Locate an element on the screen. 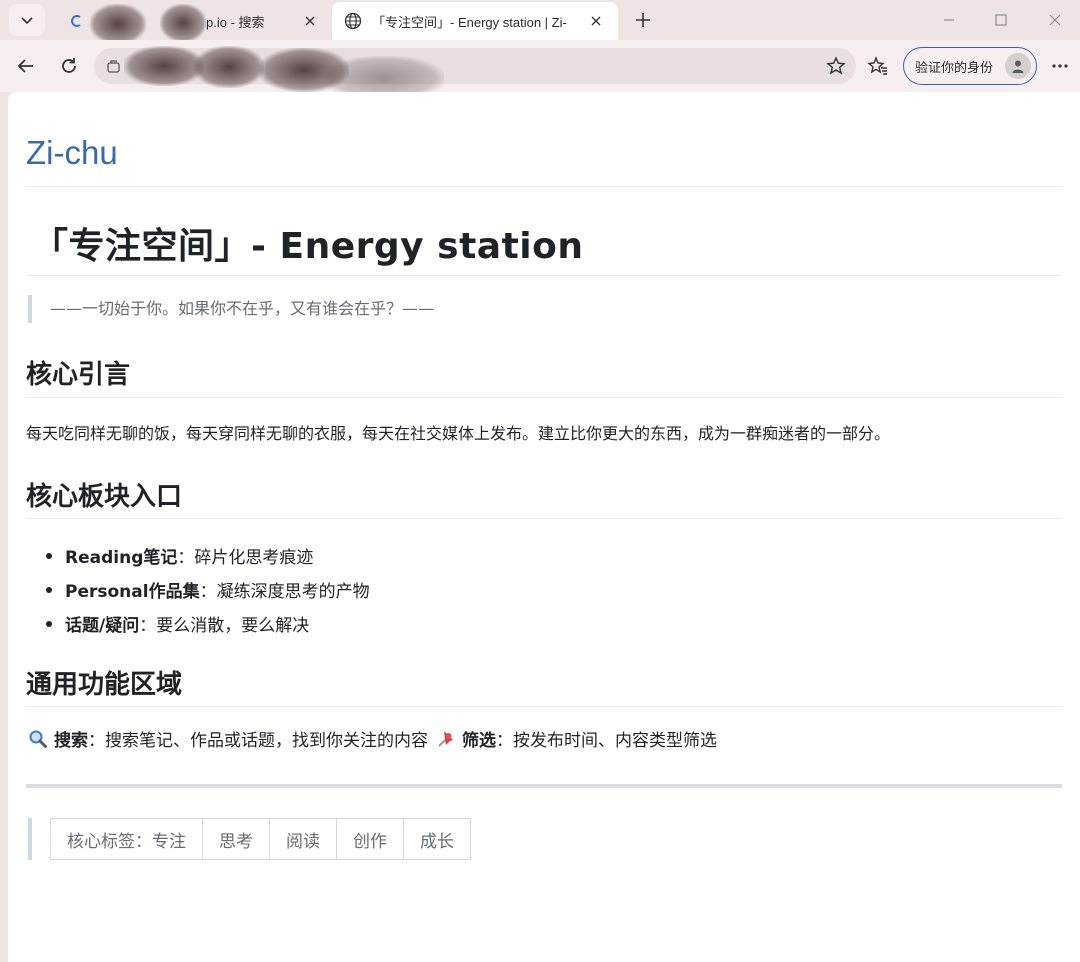  list-item: Reading笔记 ：碎片化思考痕迹 is located at coordinates (207, 555).